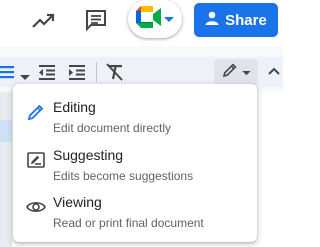  Describe the element at coordinates (77, 202) in the screenshot. I see `menu-item-title: Viewing` at that location.